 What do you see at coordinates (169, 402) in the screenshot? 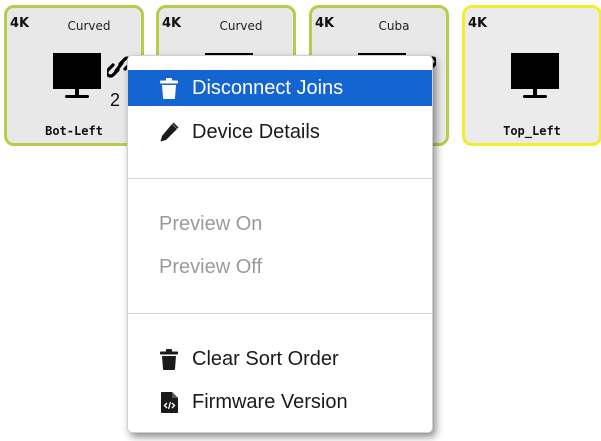
I see `code-file-icon` at bounding box center [169, 402].